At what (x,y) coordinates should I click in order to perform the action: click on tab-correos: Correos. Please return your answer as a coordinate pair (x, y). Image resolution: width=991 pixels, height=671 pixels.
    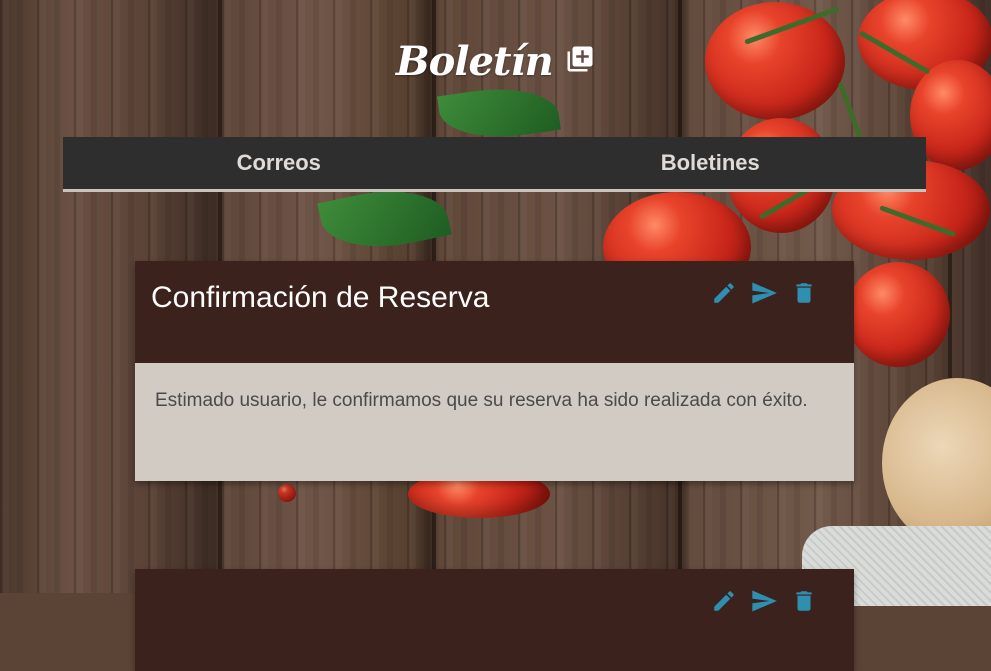
    Looking at the image, I should click on (279, 163).